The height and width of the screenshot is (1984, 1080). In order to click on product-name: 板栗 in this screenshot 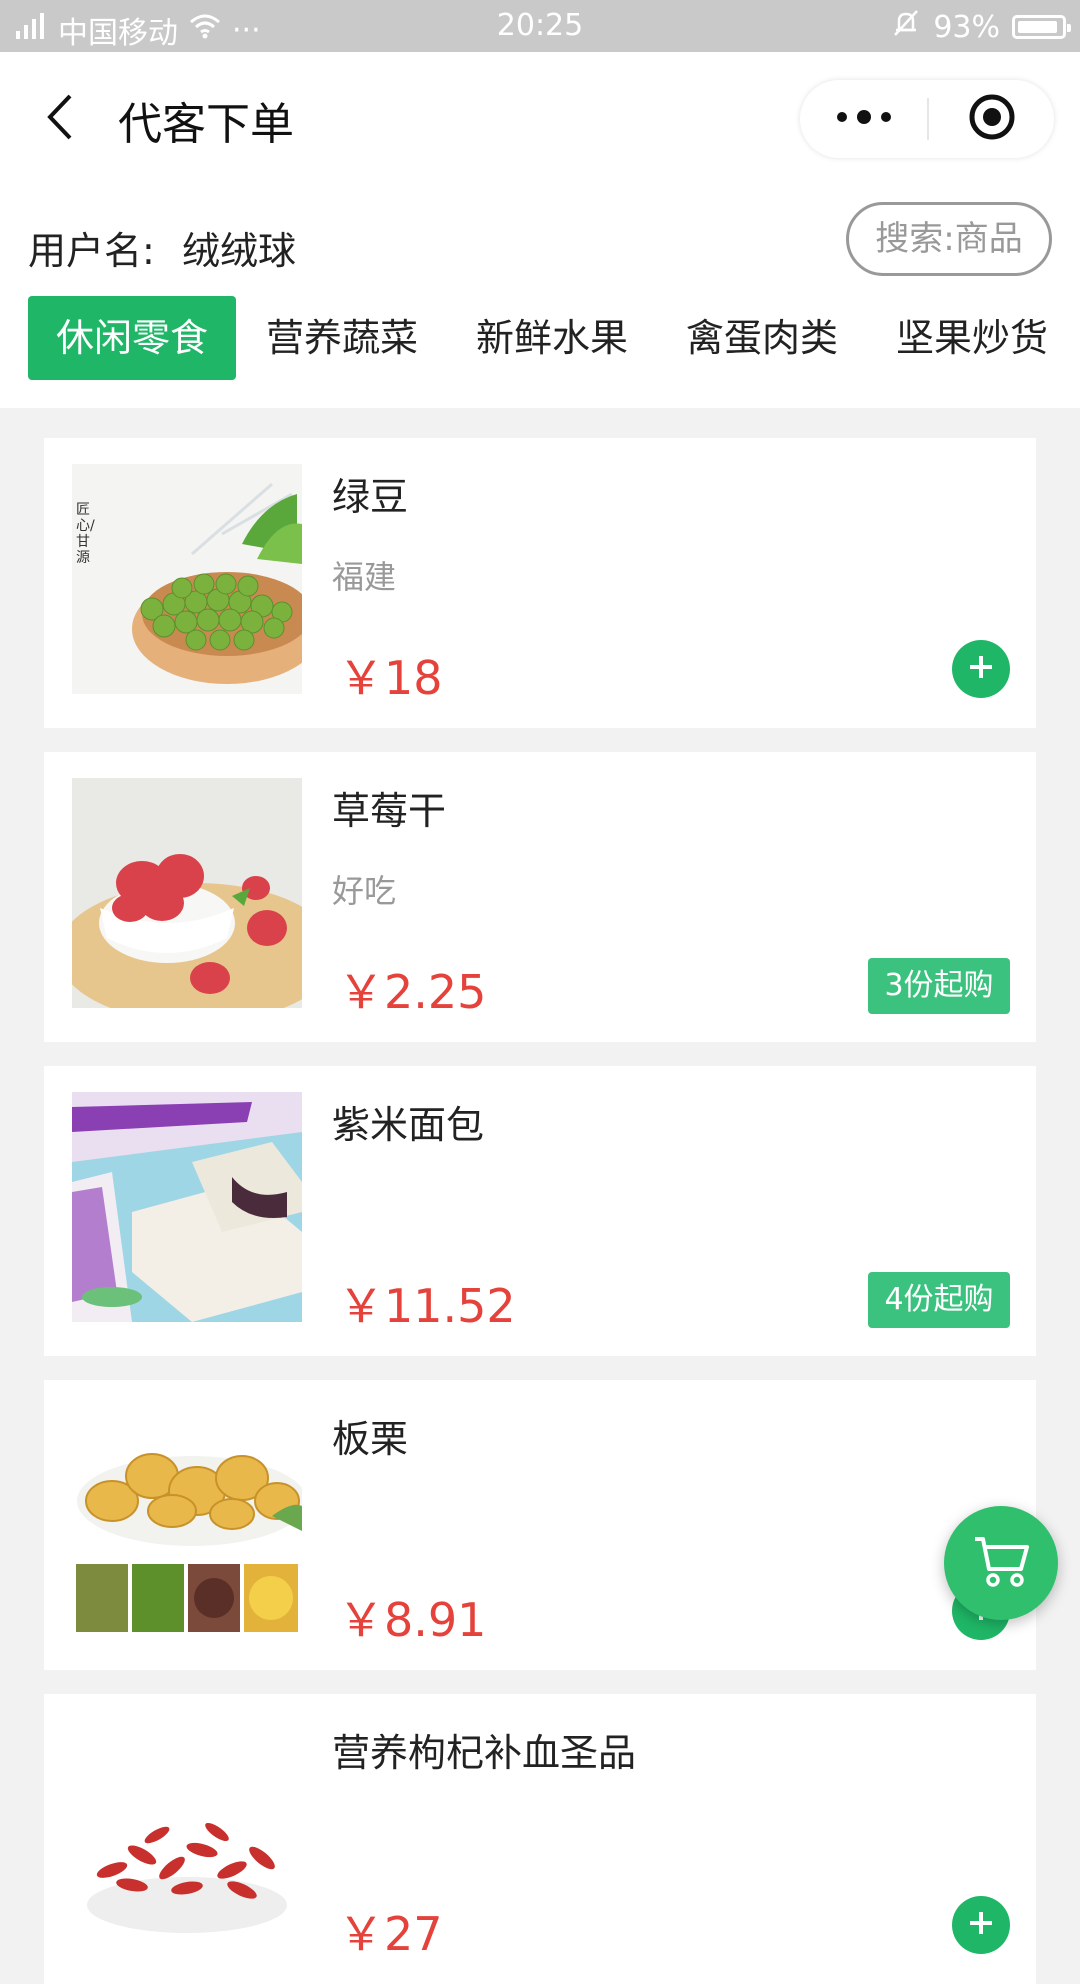, I will do `click(370, 1439)`.